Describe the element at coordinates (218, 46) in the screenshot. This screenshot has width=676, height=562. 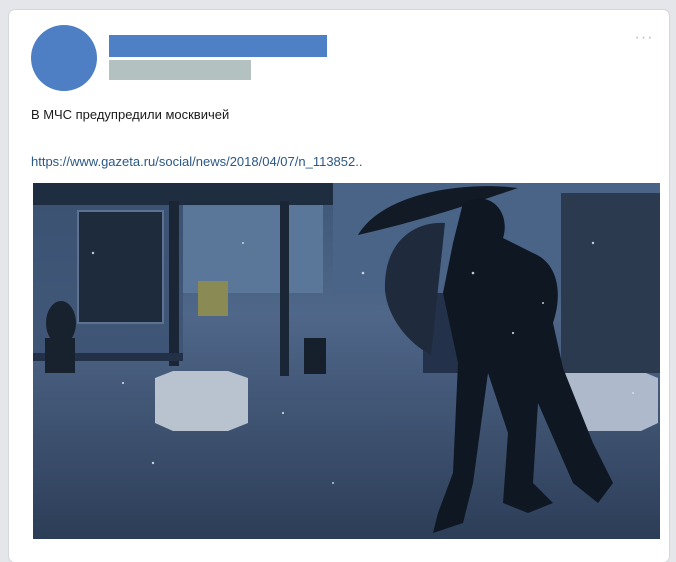
I see `author-name-placeholder` at that location.